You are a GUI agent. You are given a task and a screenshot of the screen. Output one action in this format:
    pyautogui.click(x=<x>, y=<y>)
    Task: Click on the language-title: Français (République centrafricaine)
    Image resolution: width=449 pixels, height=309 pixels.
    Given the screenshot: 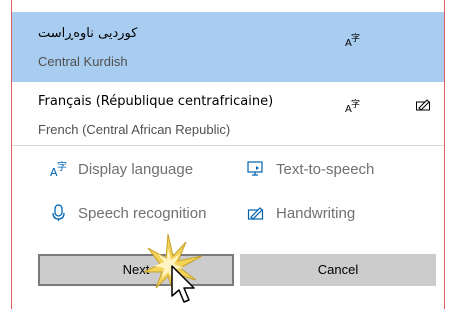 What is the action you would take?
    pyautogui.click(x=156, y=101)
    